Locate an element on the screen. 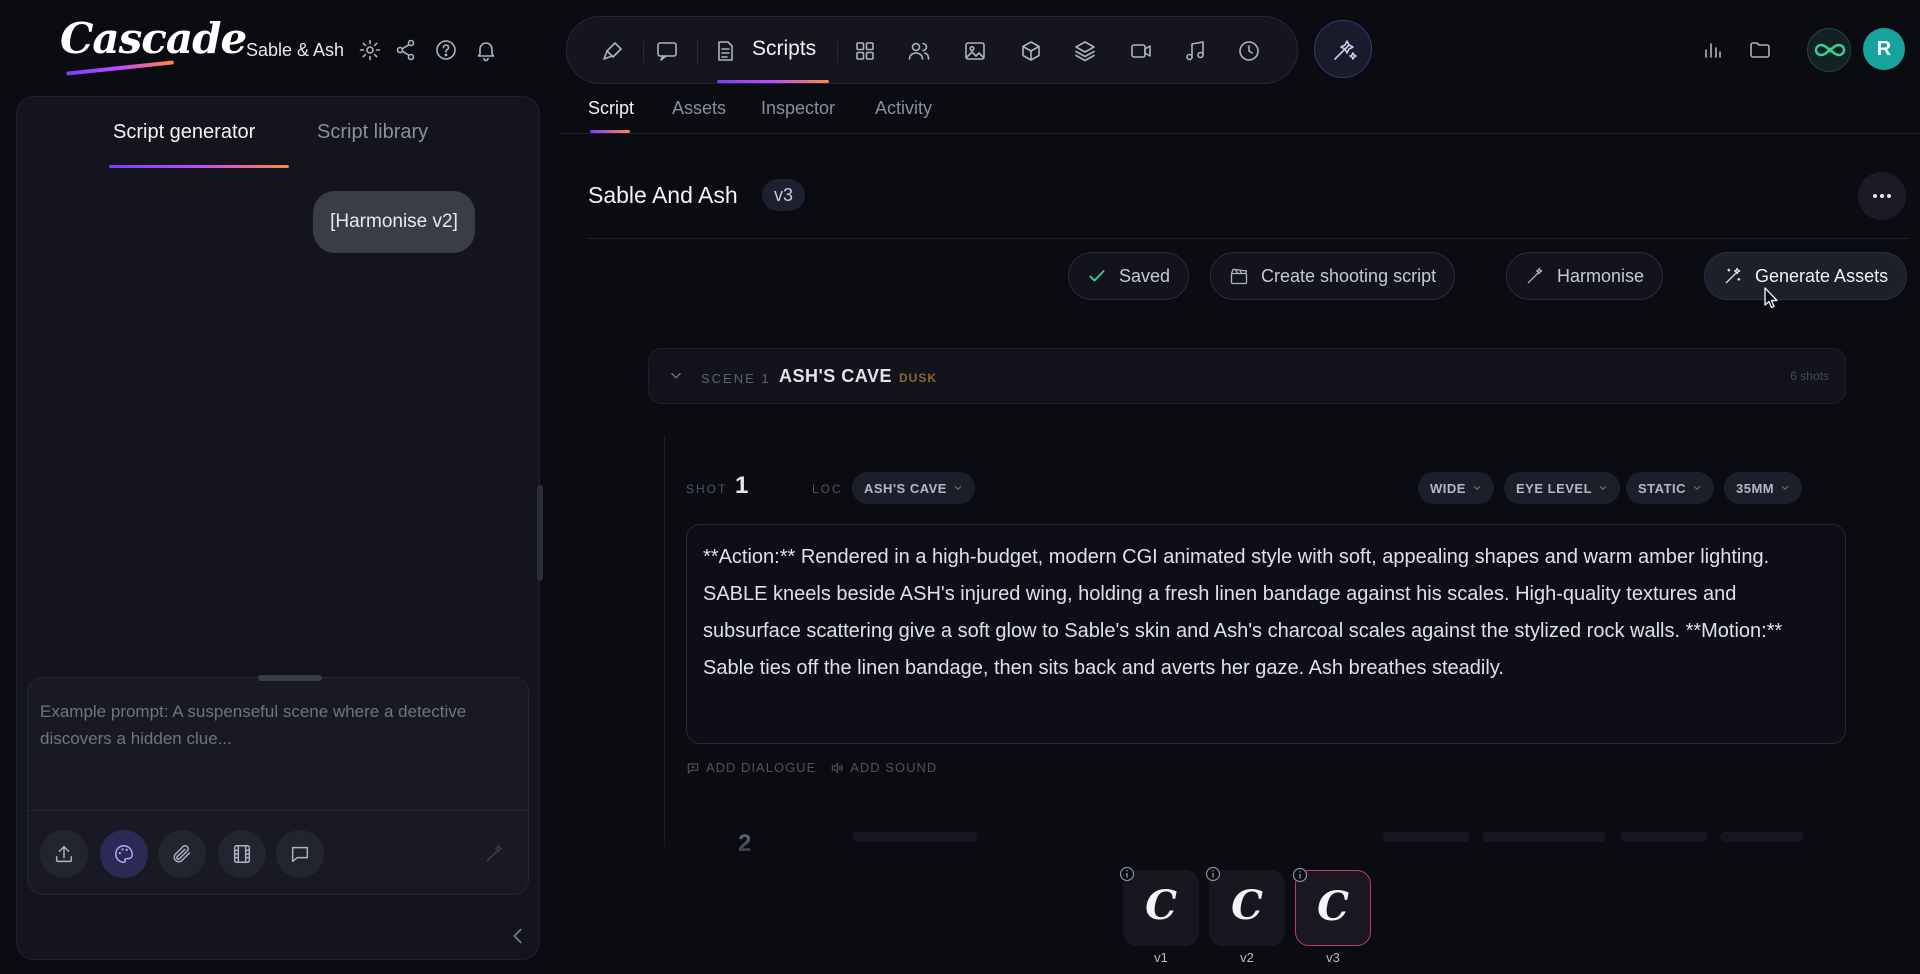  loc-label: LOC is located at coordinates (827, 489).